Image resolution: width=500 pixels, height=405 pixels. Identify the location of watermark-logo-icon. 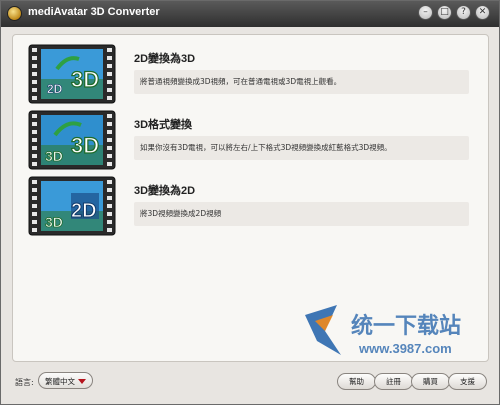
(323, 330).